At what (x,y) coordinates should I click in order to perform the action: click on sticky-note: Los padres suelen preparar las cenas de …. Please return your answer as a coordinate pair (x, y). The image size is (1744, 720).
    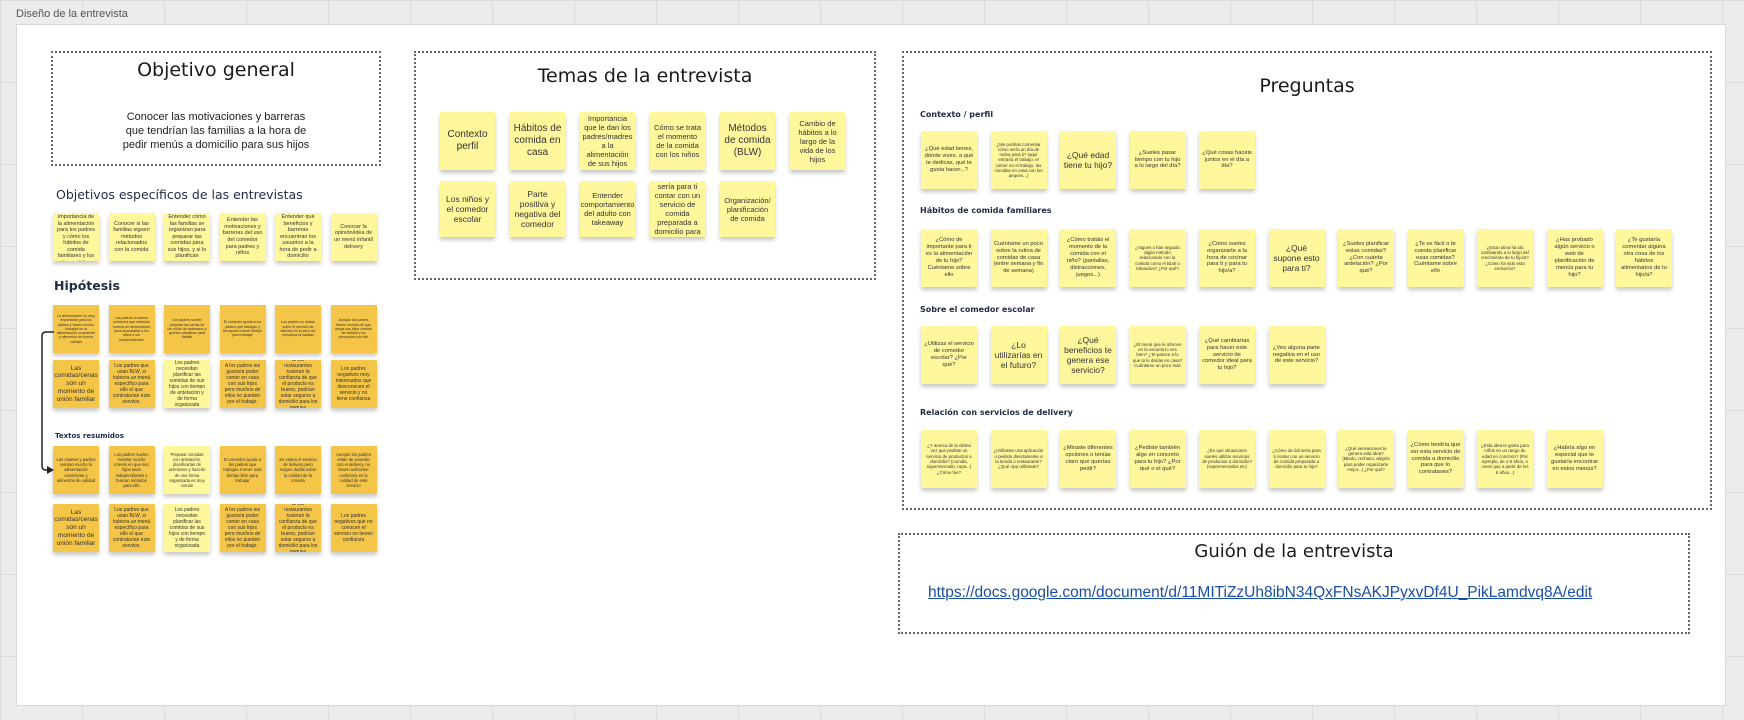
    Looking at the image, I should click on (187, 329).